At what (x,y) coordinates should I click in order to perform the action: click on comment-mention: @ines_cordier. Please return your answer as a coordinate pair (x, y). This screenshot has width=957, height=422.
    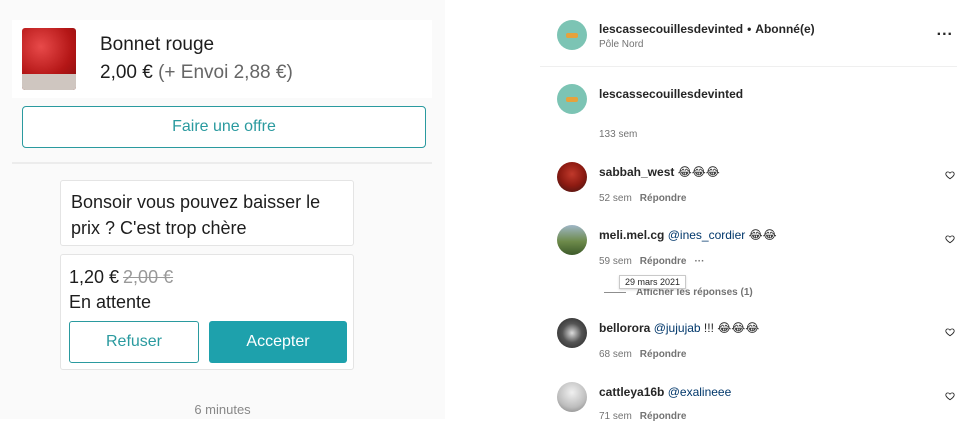
    Looking at the image, I should click on (707, 235).